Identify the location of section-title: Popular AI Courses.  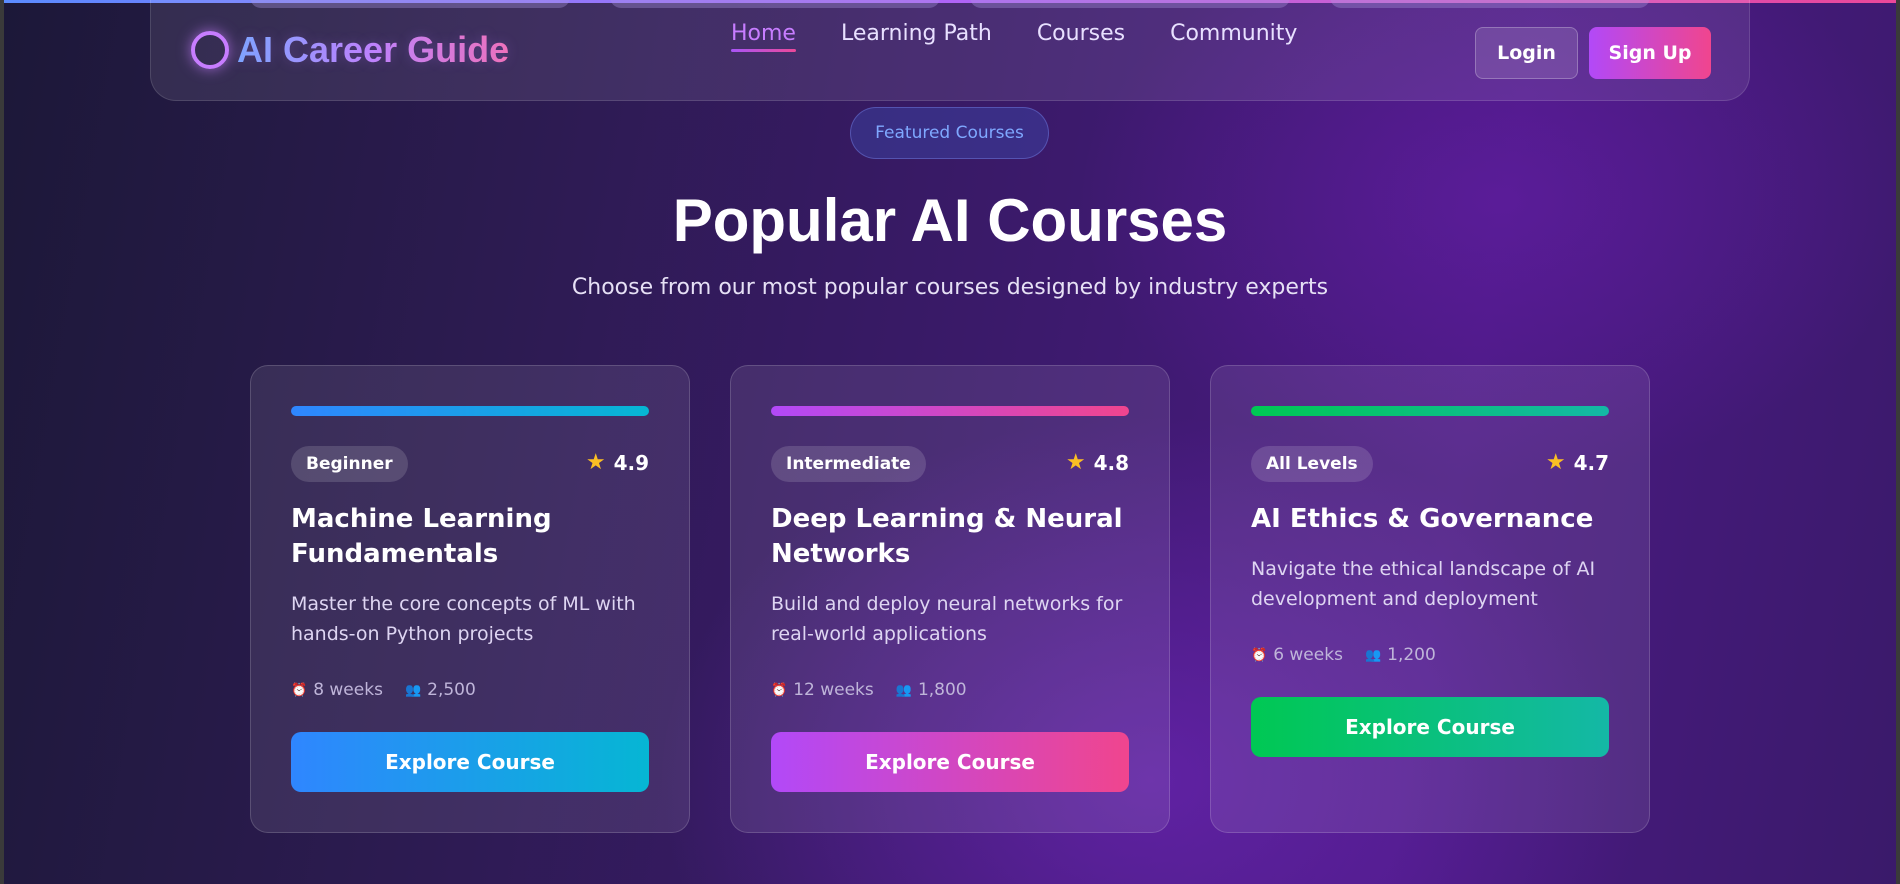
(950, 220).